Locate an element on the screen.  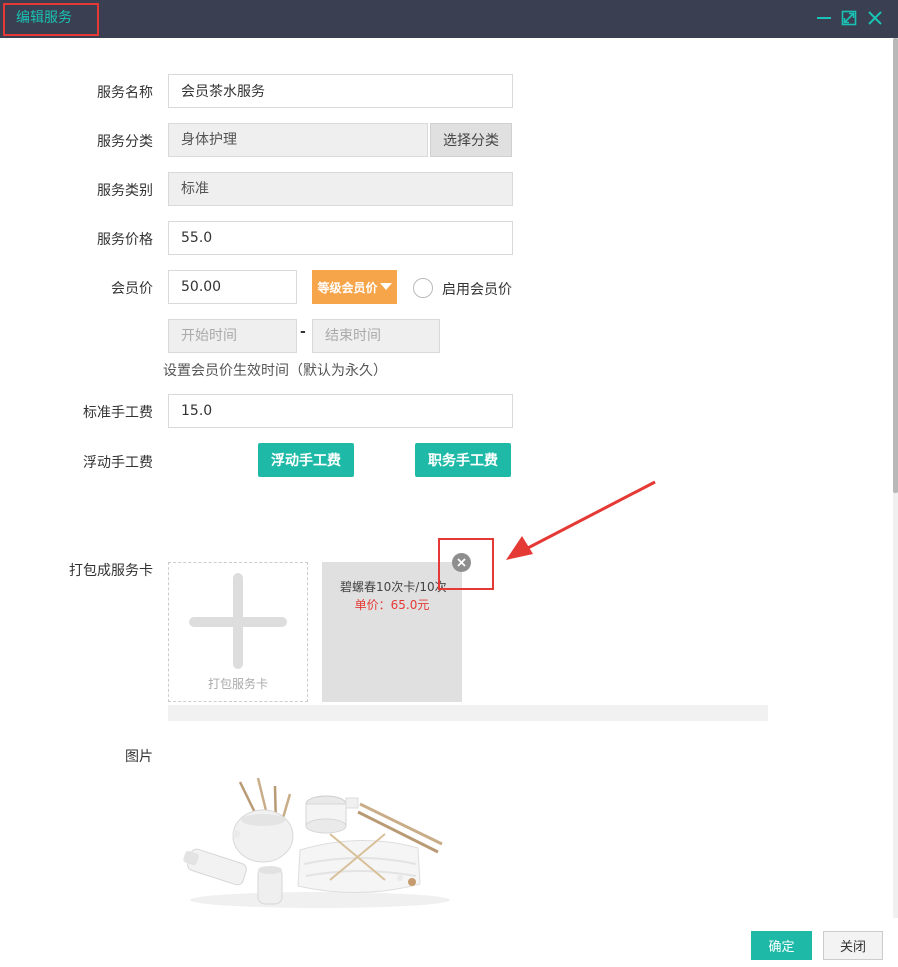
member-price-label: 会员价 is located at coordinates (132, 289).